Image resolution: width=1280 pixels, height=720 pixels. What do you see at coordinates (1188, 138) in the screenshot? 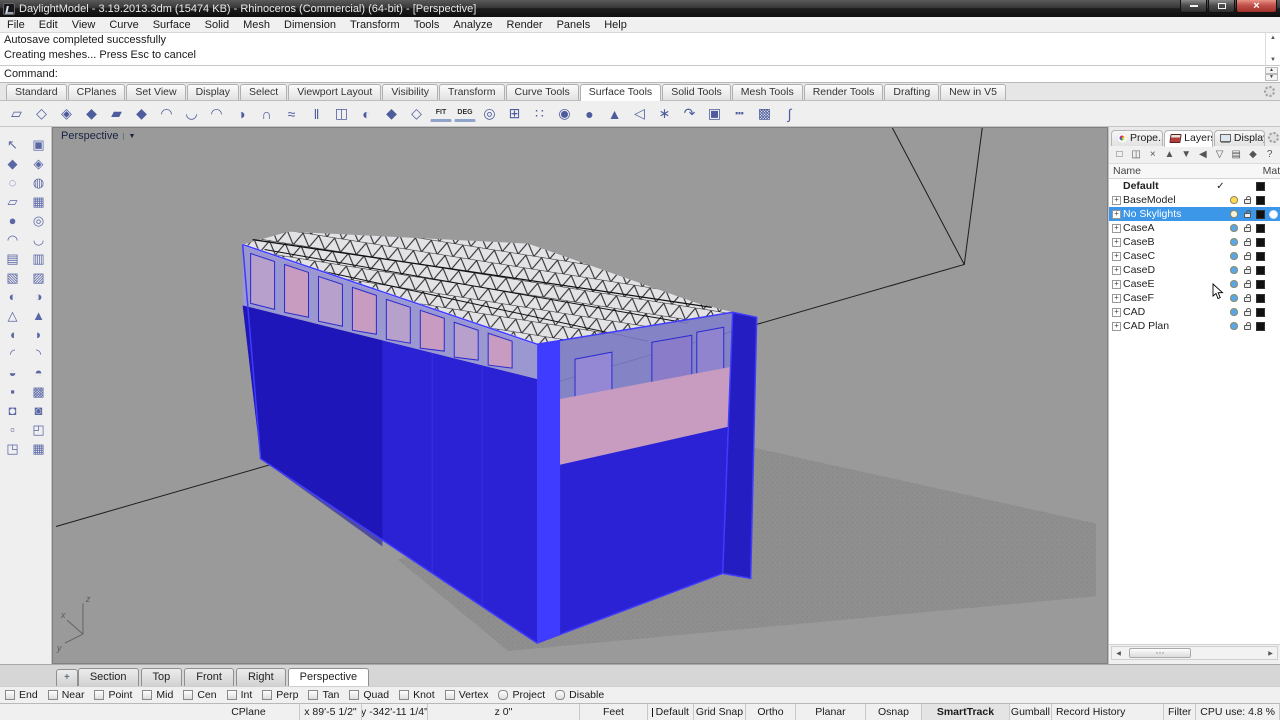
I see `panel-tab: Layers` at bounding box center [1188, 138].